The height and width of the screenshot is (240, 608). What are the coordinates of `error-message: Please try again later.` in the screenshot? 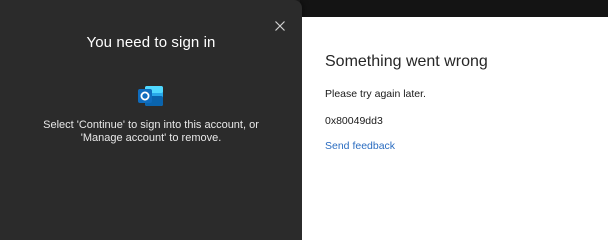 It's located at (375, 94).